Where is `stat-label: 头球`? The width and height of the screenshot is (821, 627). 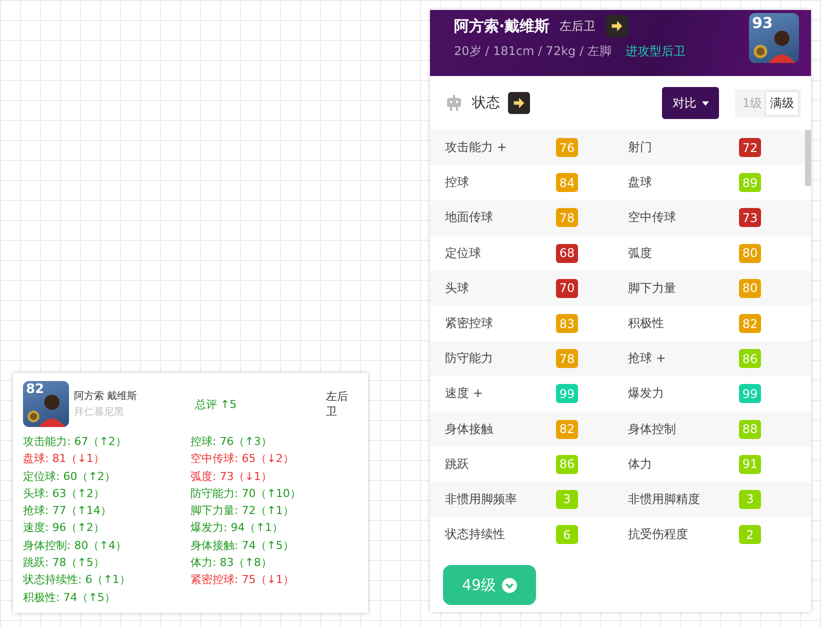 stat-label: 头球 is located at coordinates (457, 288).